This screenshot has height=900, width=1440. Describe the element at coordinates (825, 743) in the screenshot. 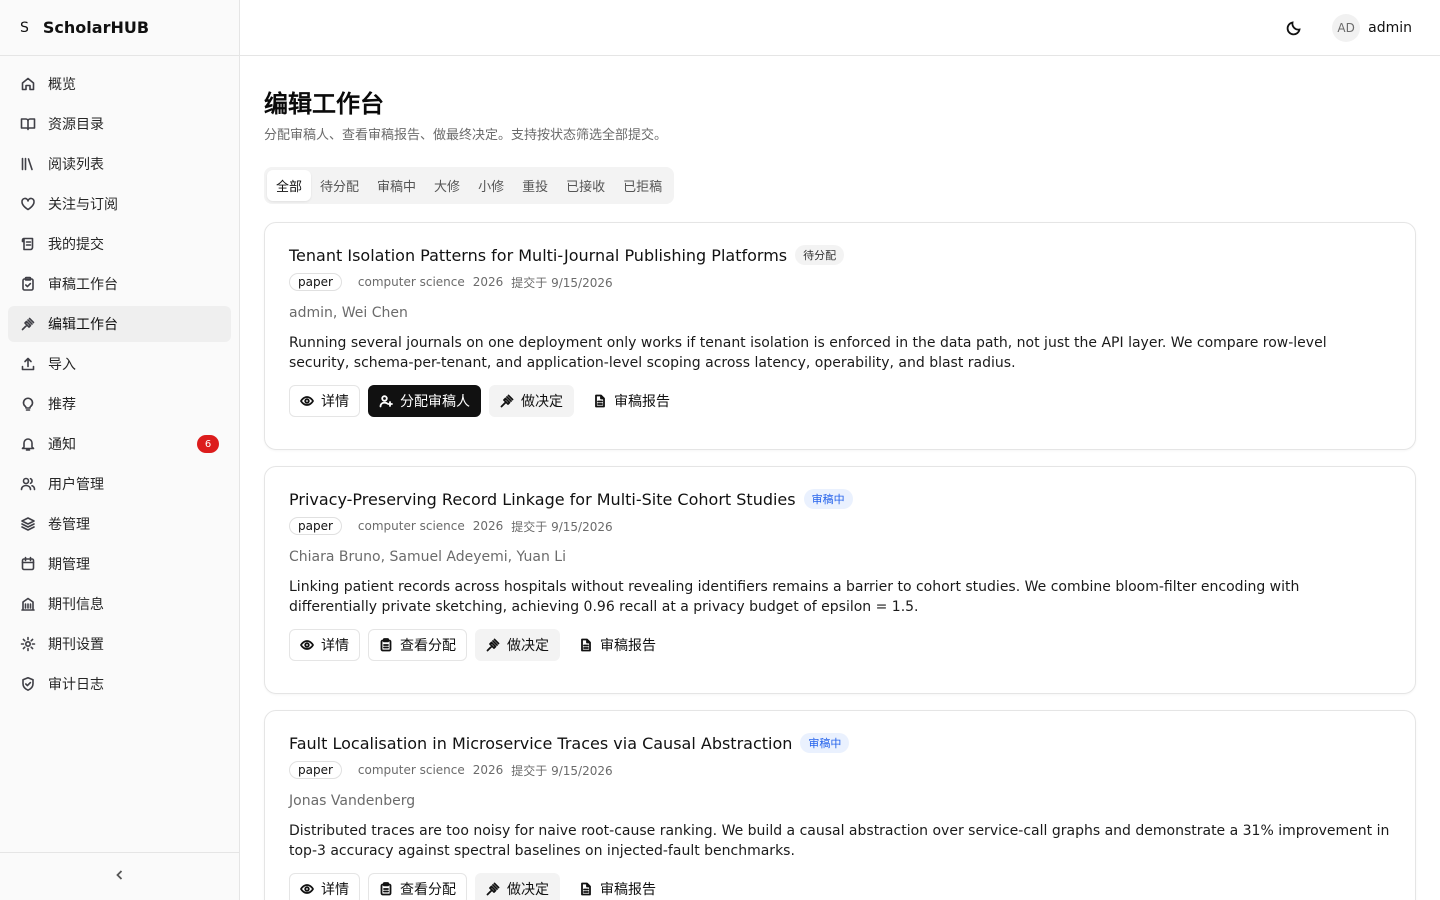

I see `status-badge: 审稿中` at that location.